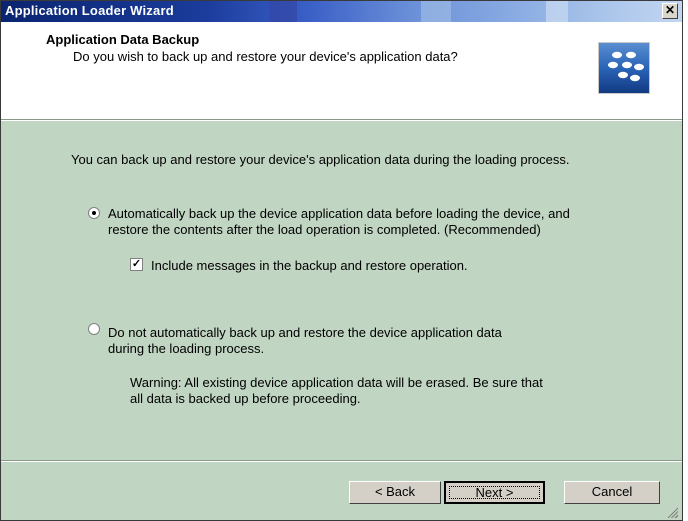  I want to click on warning-line2: all data is backed up before proceeding., so click(245, 398).